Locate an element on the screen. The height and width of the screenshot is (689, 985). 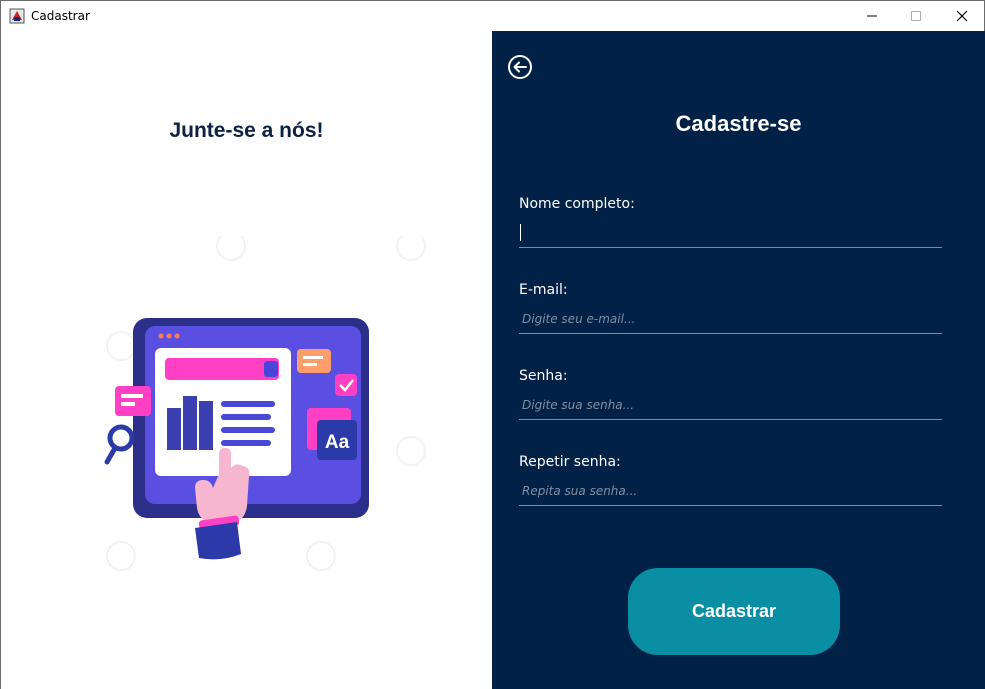
close-button is located at coordinates (962, 16).